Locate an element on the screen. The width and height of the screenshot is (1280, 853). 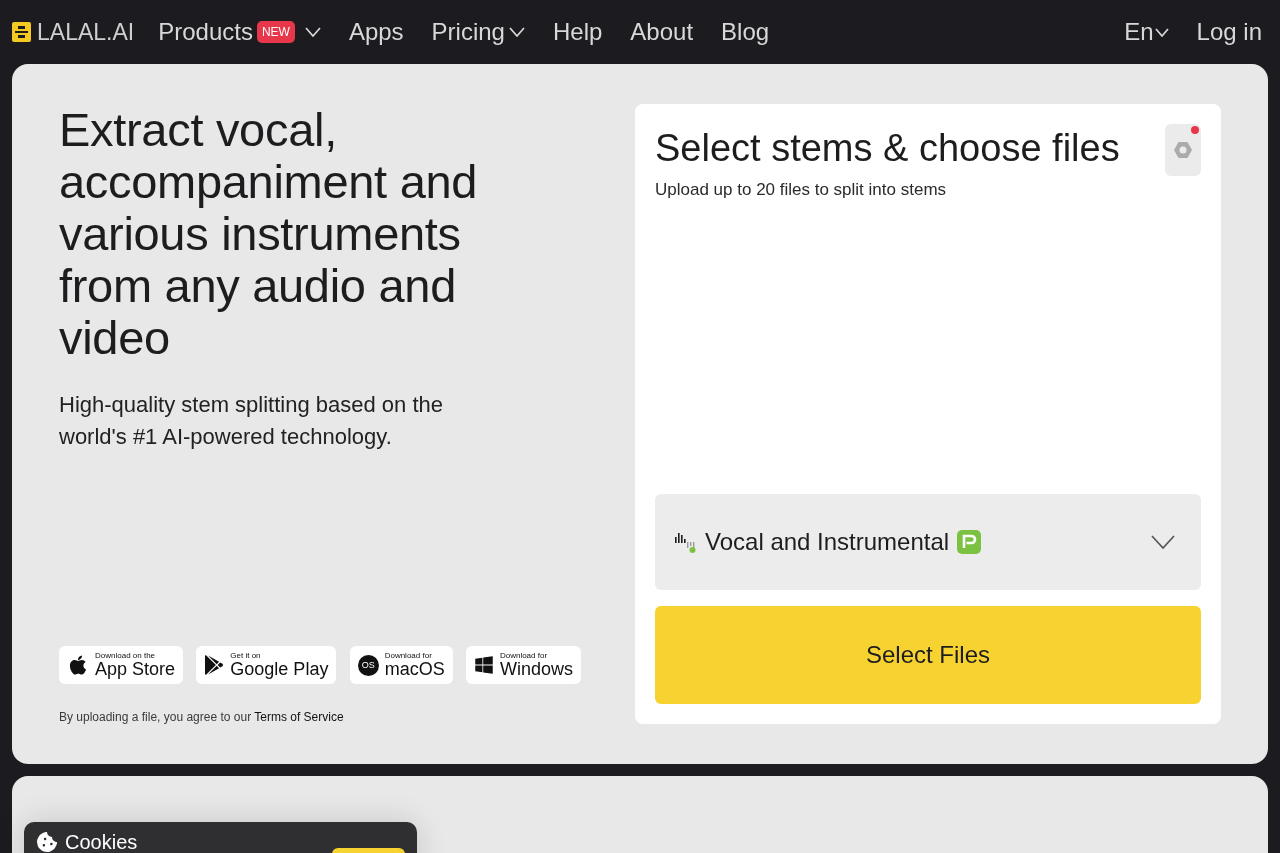
os-logo: OS is located at coordinates (368, 665).